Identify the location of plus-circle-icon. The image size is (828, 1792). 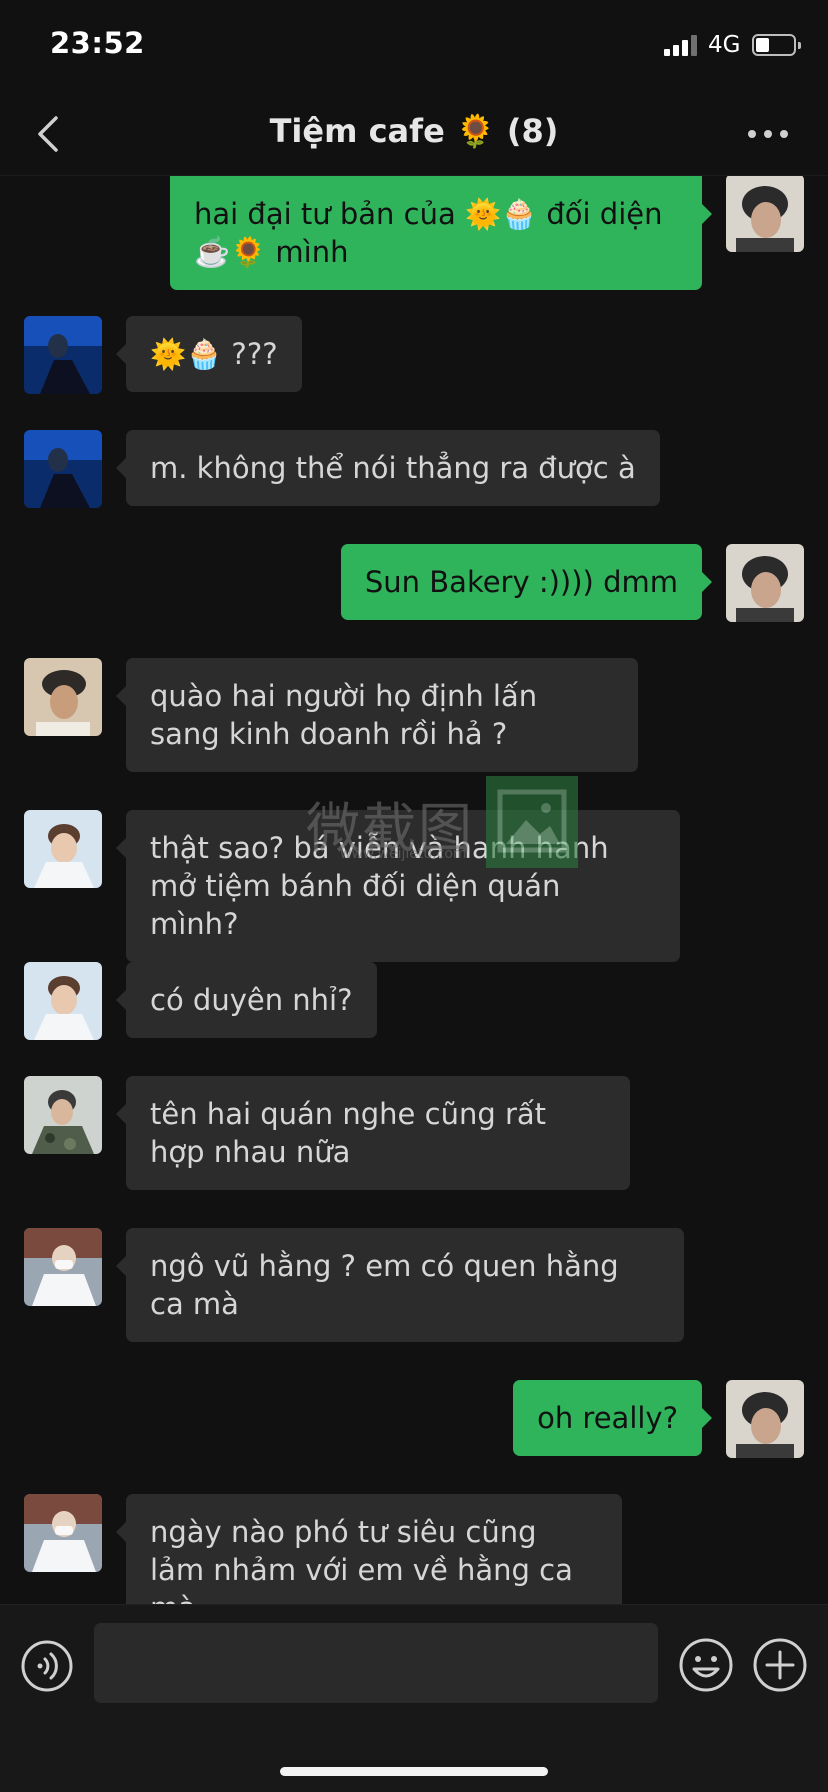
(780, 1665).